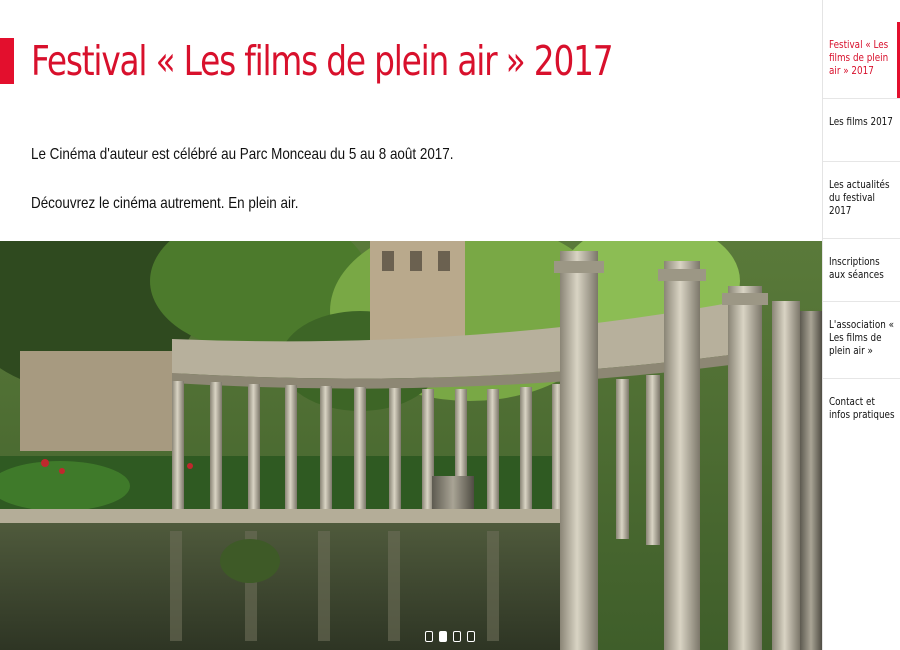 This screenshot has width=900, height=650. I want to click on nav-item-label: Contact et infos pratiques, so click(862, 408).